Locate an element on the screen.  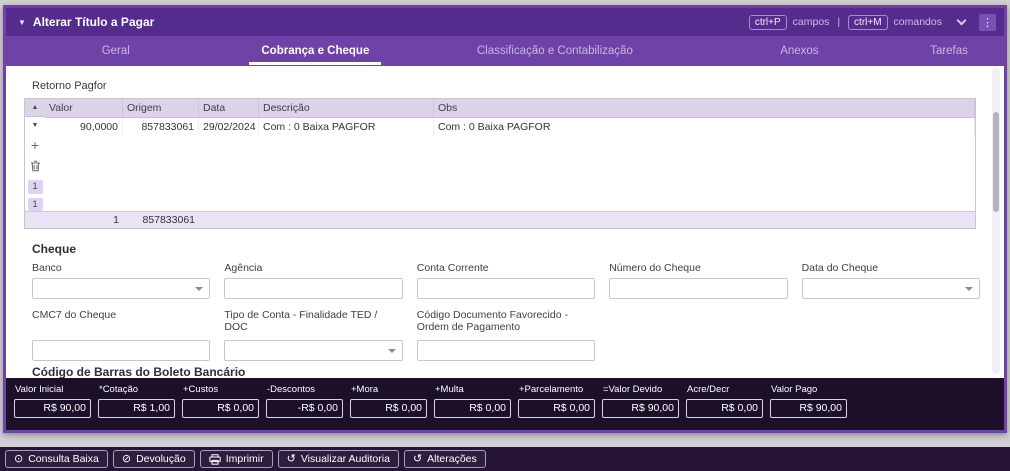
tab-classificacao-e-contabilizacao: Classificação e Contabilização is located at coordinates (554, 51).